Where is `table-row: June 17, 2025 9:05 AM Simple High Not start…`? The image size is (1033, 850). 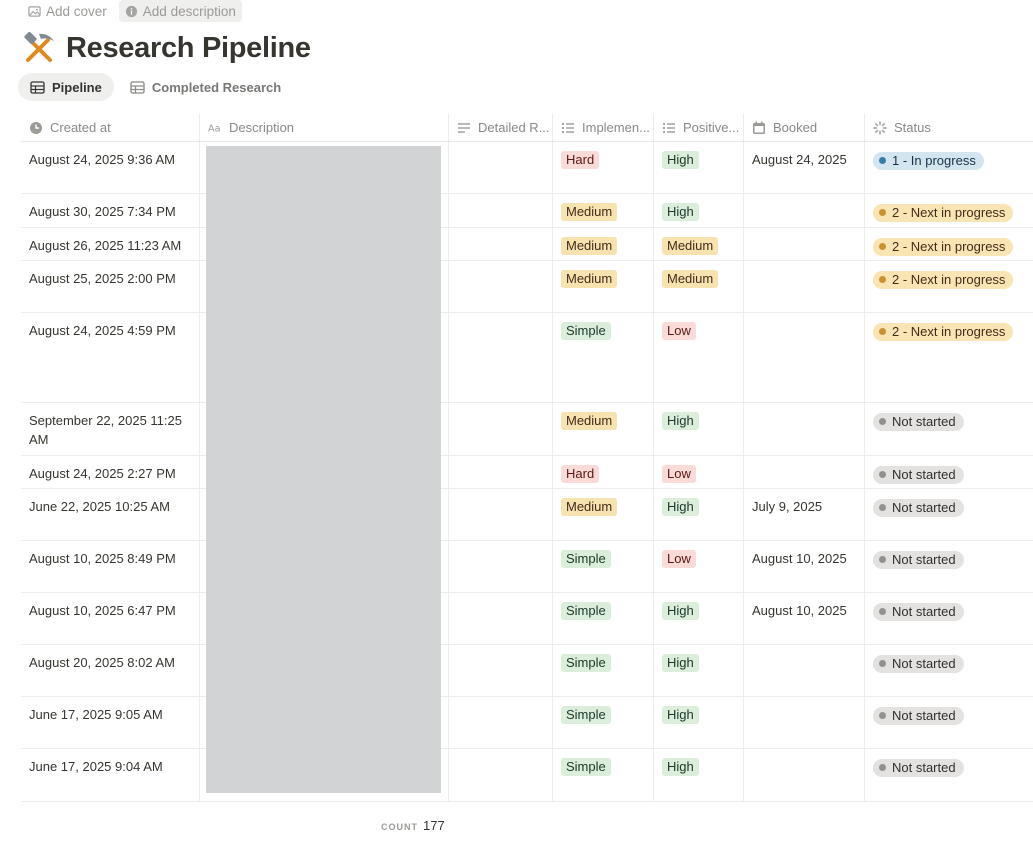 table-row: June 17, 2025 9:05 AM Simple High Not start… is located at coordinates (527, 723).